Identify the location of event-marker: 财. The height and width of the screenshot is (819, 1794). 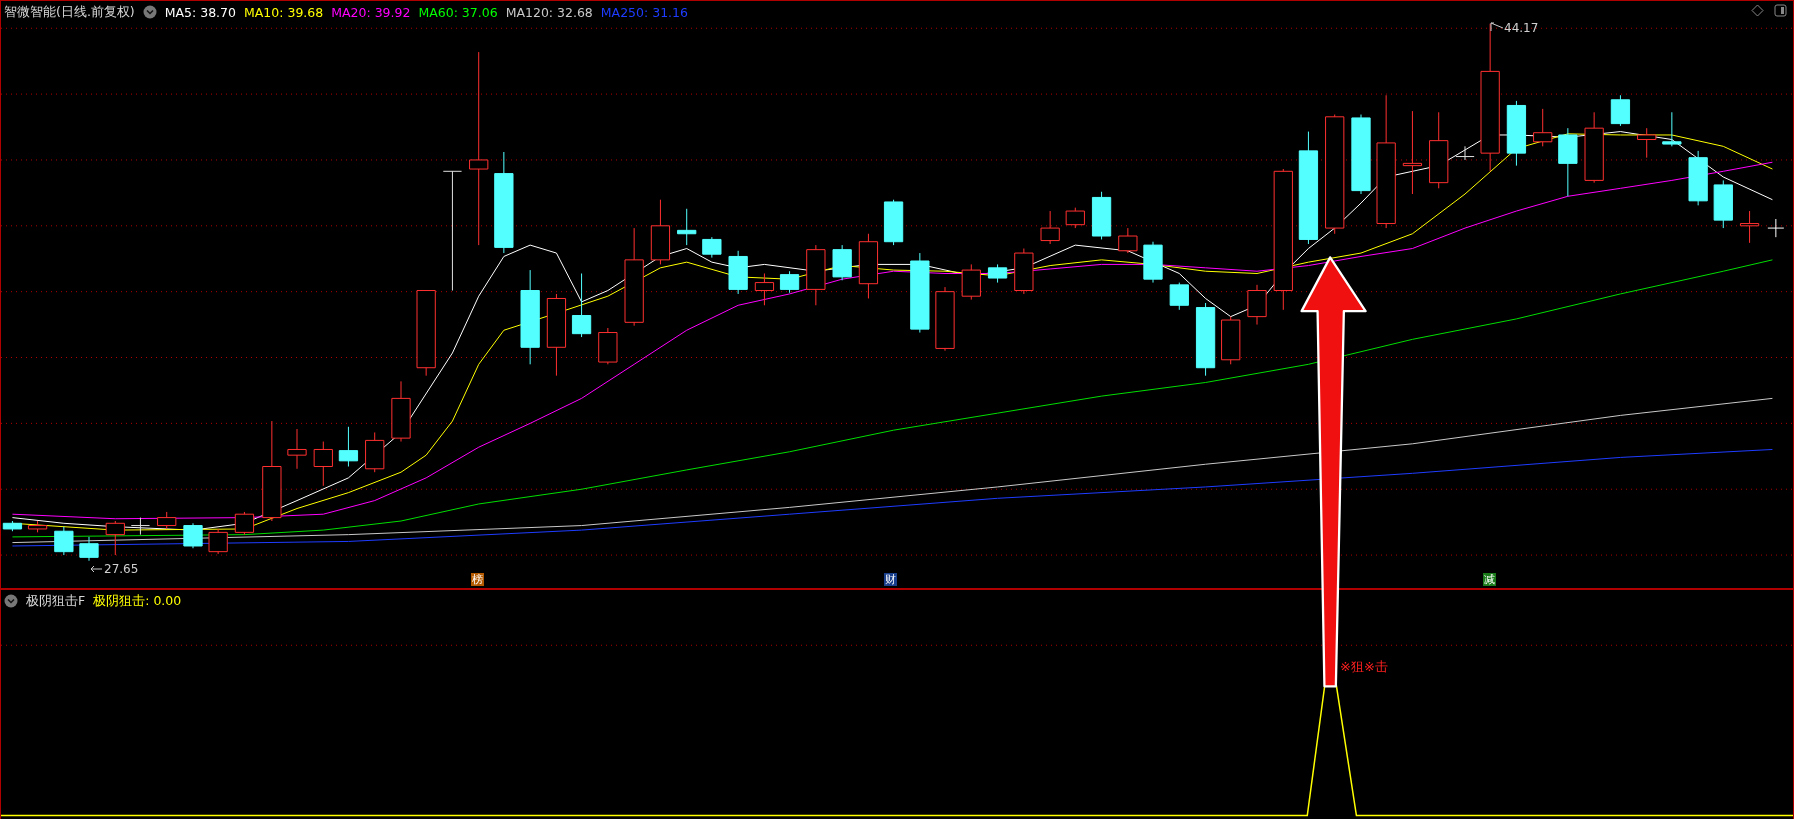
(891, 579).